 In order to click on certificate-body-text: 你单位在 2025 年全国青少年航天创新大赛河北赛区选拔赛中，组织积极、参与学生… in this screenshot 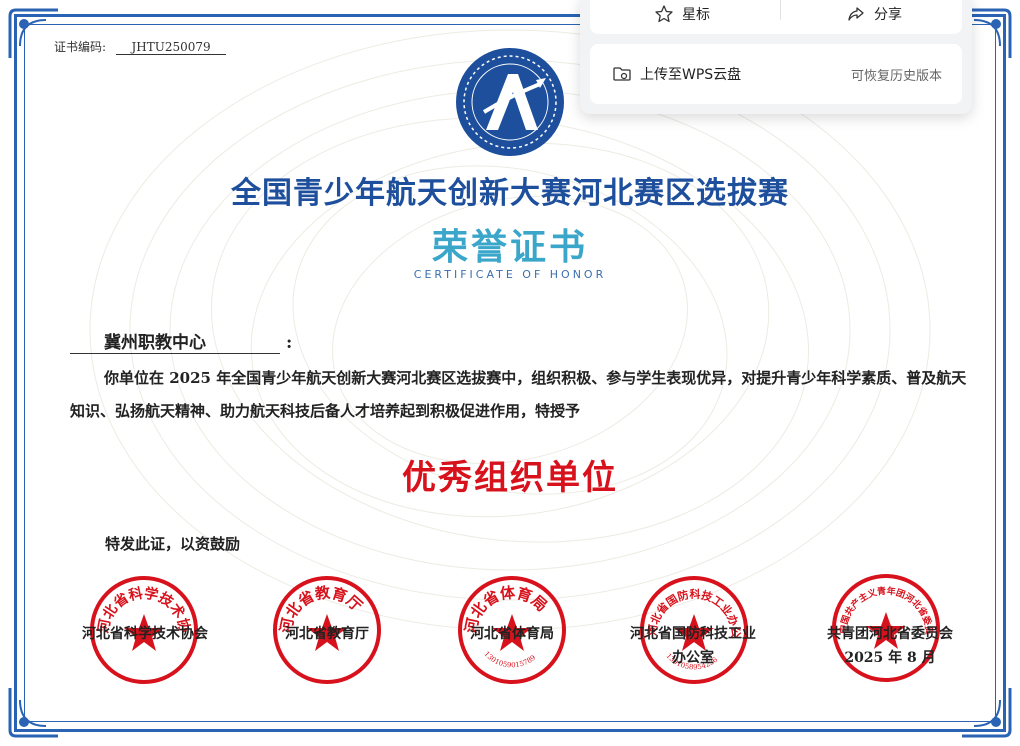, I will do `click(518, 394)`.